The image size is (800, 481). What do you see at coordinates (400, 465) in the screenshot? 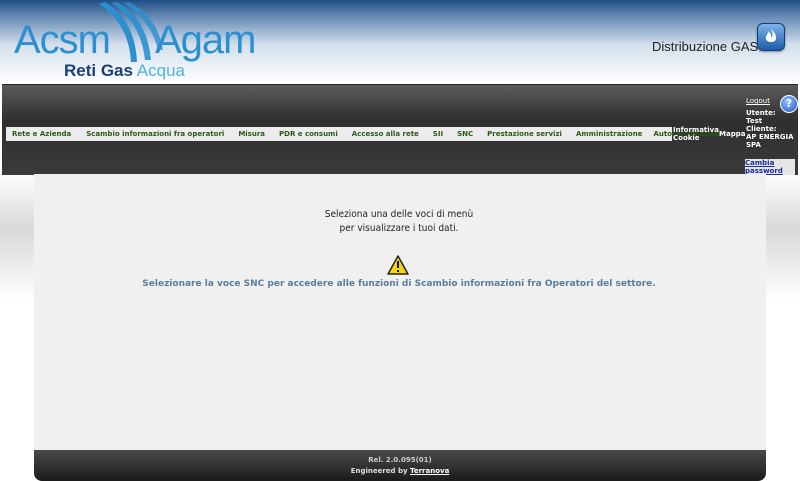
I see `footer: Rel. 2.0.095(01) Engineered by Terranova` at bounding box center [400, 465].